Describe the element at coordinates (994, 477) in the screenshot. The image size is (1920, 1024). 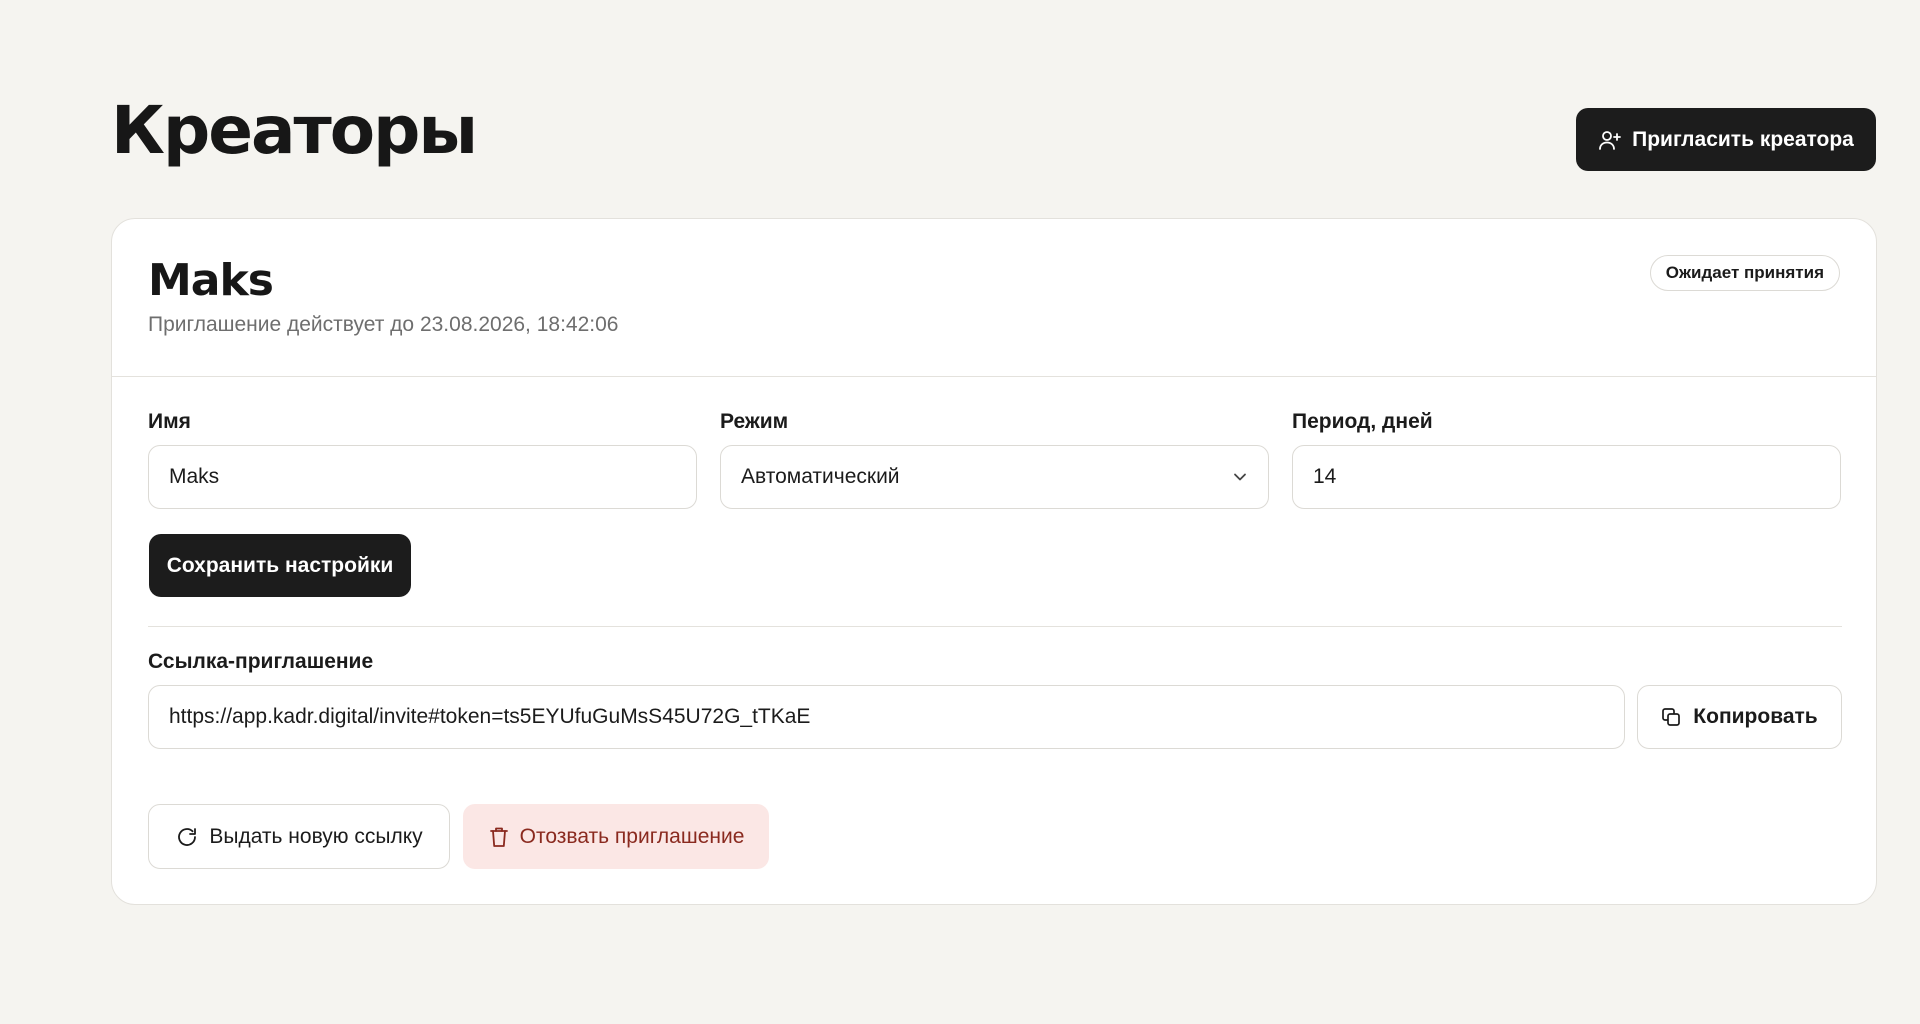
I see `mode-select: Автоматический` at that location.